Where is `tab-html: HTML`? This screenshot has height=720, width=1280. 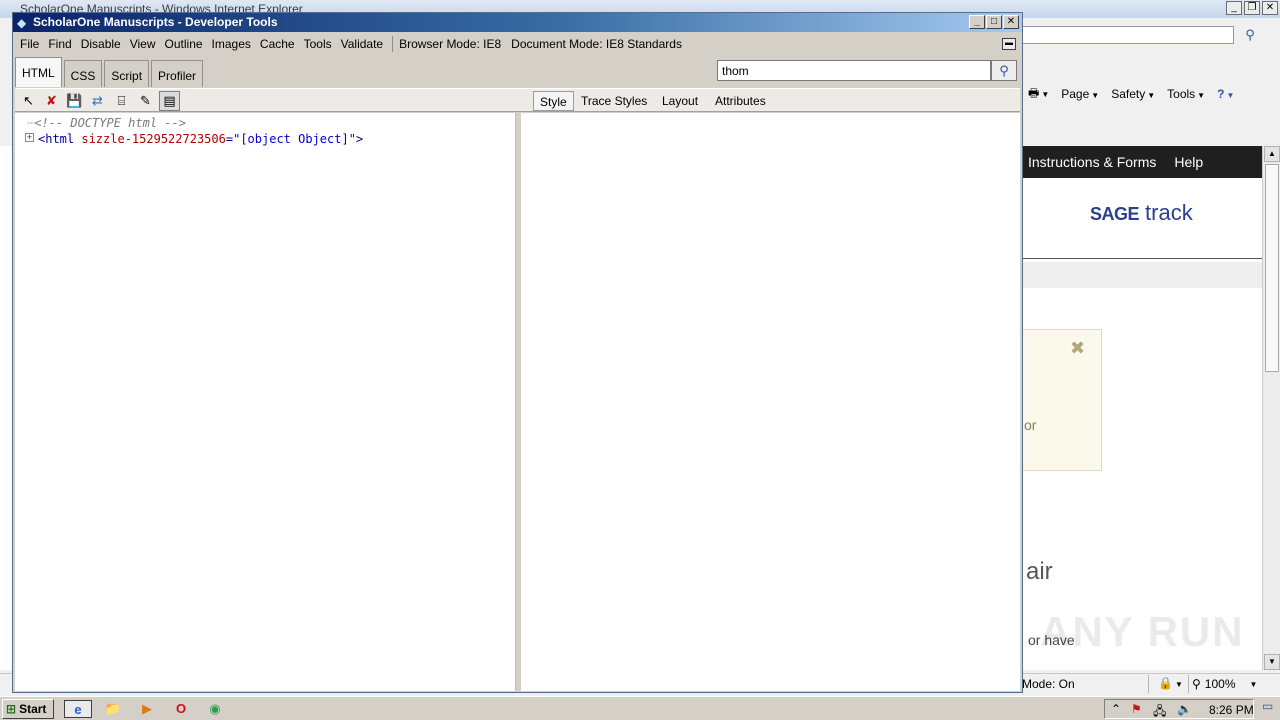
tab-html: HTML is located at coordinates (38, 72).